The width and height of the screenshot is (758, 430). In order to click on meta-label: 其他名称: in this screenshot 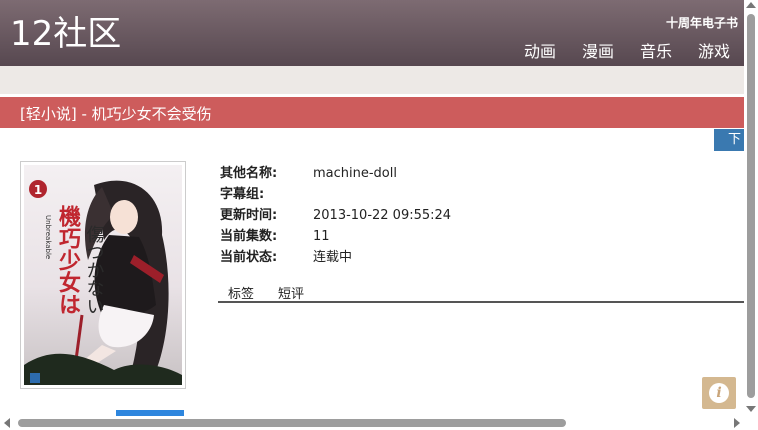, I will do `click(249, 173)`.